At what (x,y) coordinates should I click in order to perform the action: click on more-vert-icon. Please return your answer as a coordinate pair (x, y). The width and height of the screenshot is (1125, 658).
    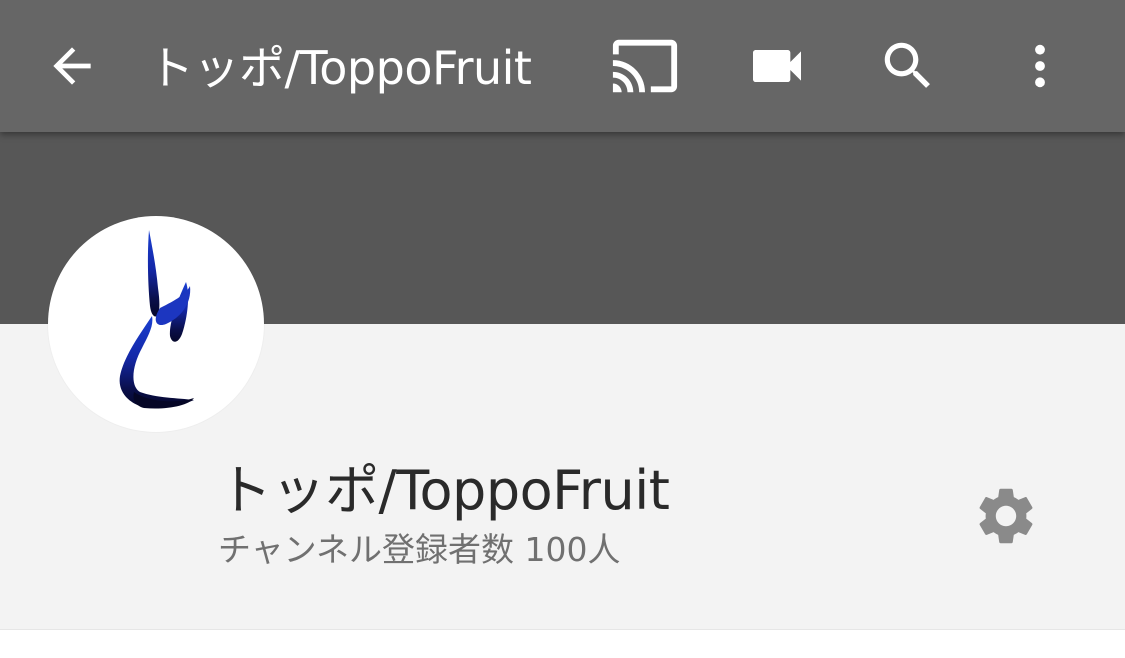
    Looking at the image, I should click on (1040, 66).